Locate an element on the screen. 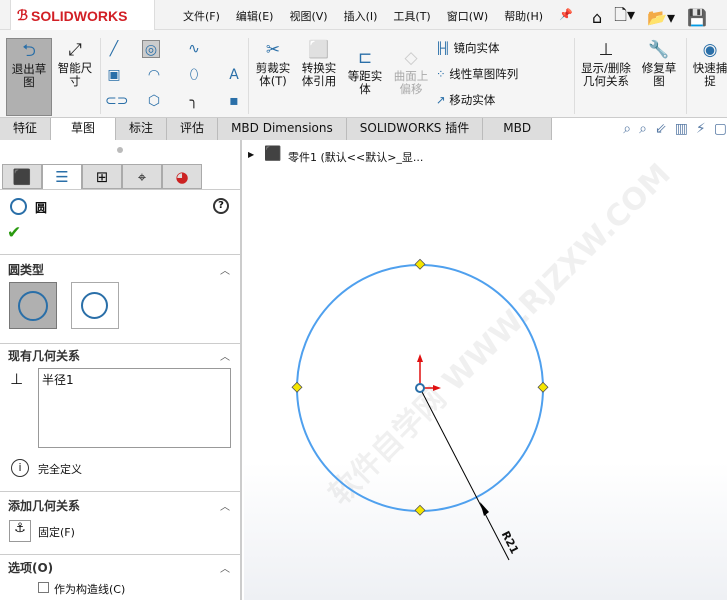  tab-configuration-manager: ⊞ is located at coordinates (102, 176).